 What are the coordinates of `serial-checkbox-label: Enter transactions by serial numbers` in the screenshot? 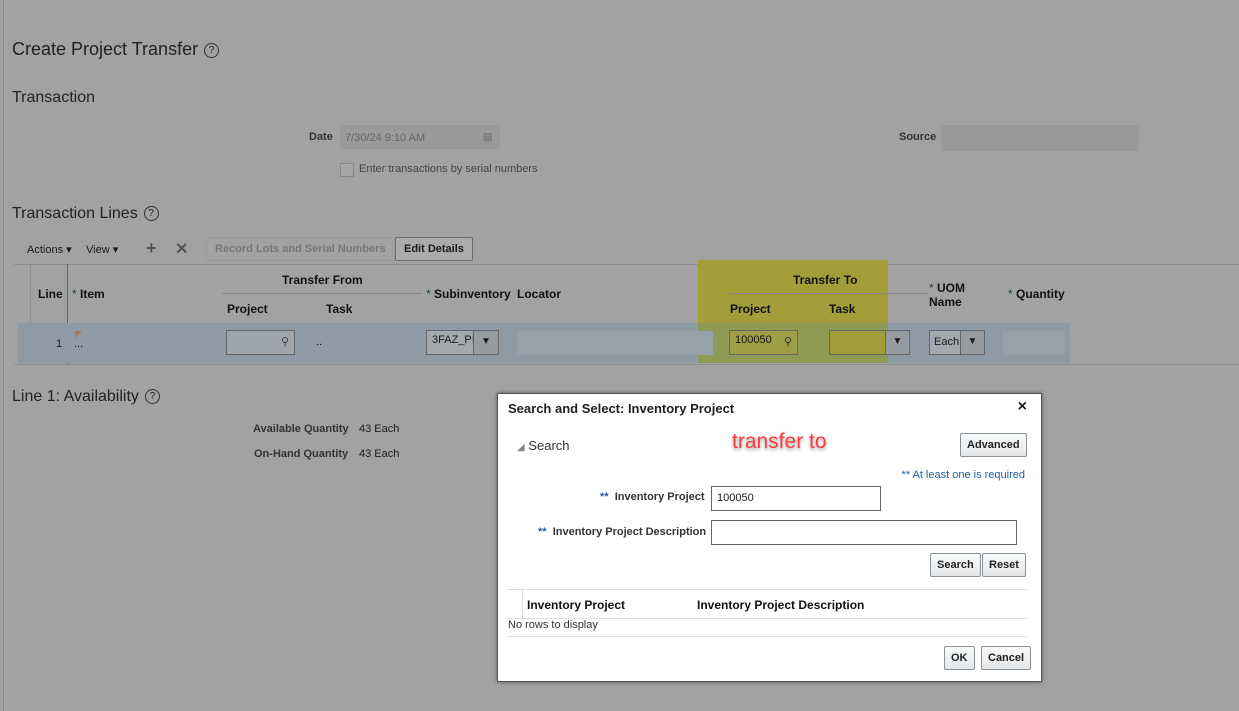 It's located at (448, 169).